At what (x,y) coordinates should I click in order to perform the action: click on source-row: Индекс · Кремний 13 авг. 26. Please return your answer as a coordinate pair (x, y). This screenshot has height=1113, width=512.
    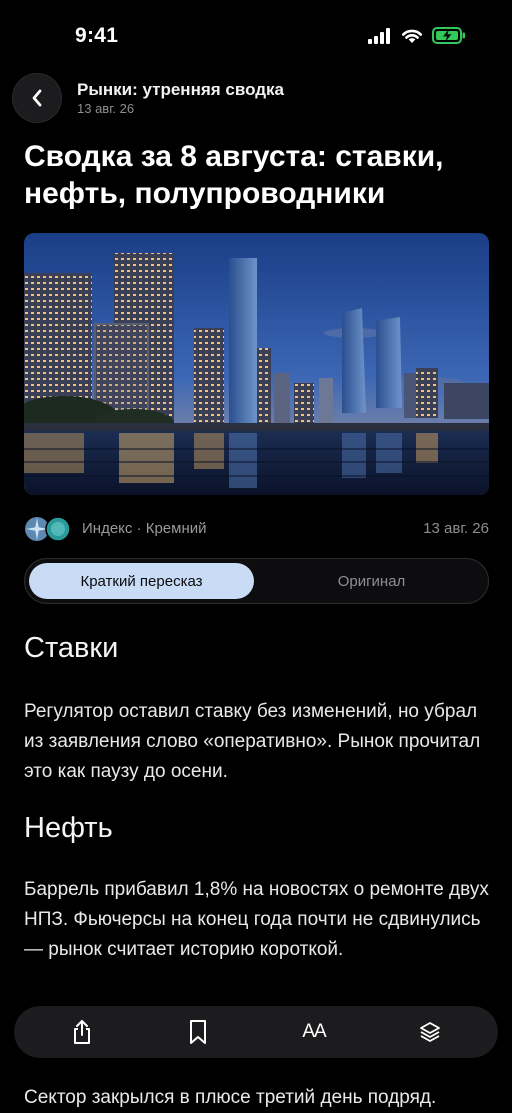
    Looking at the image, I should click on (256, 529).